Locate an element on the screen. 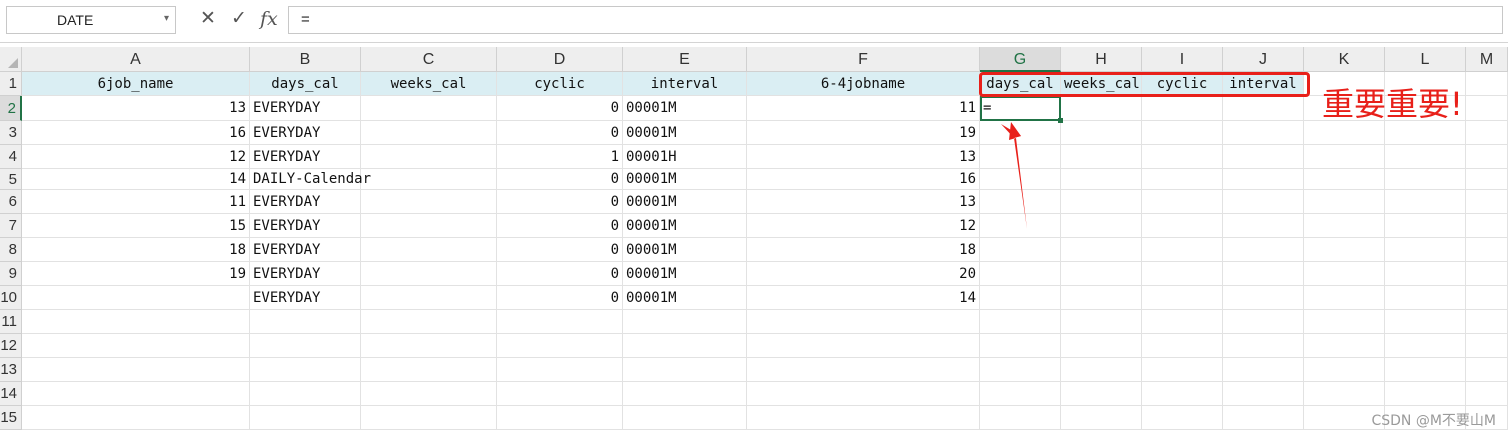 The height and width of the screenshot is (438, 1508). cell-i11 is located at coordinates (1182, 322).